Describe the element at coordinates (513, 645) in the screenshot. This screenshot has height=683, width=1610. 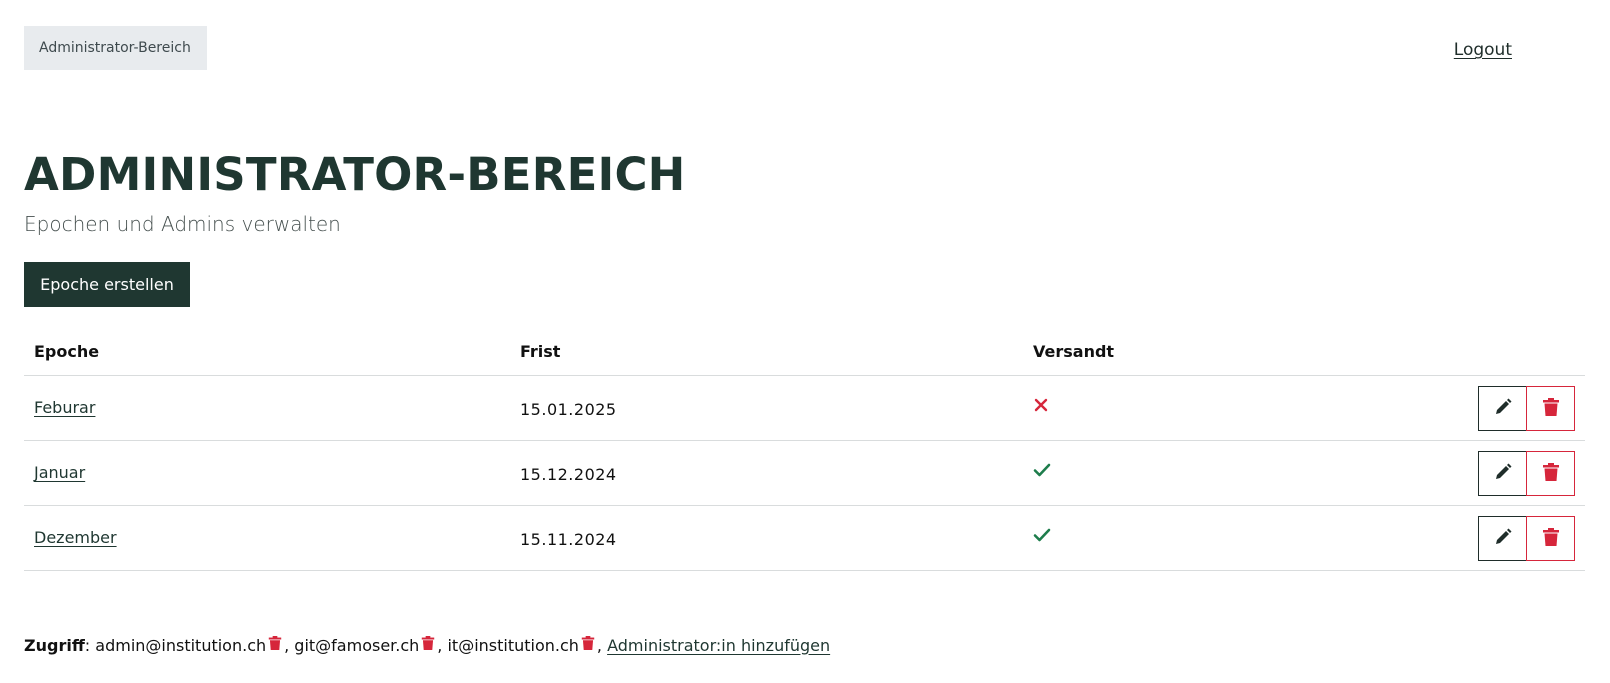
I see `admin-email: it@institution.ch` at that location.